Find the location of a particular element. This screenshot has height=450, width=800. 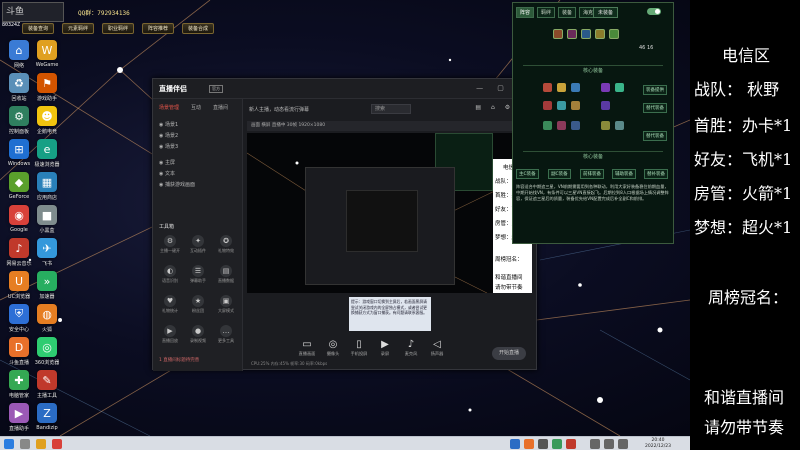

preview-app-window is located at coordinates (380, 226).